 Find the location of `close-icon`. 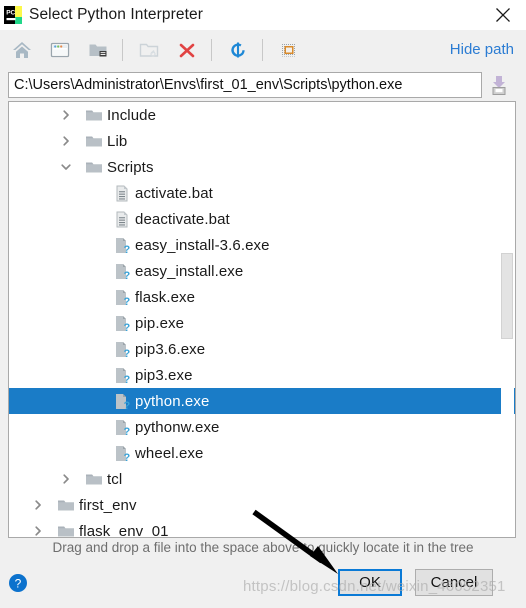

close-icon is located at coordinates (503, 15).